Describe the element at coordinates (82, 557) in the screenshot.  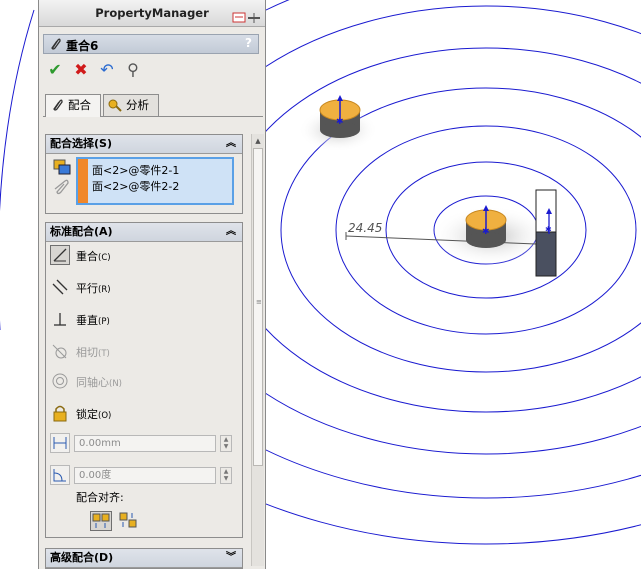
I see `section-title: 高级配合(D)` at that location.